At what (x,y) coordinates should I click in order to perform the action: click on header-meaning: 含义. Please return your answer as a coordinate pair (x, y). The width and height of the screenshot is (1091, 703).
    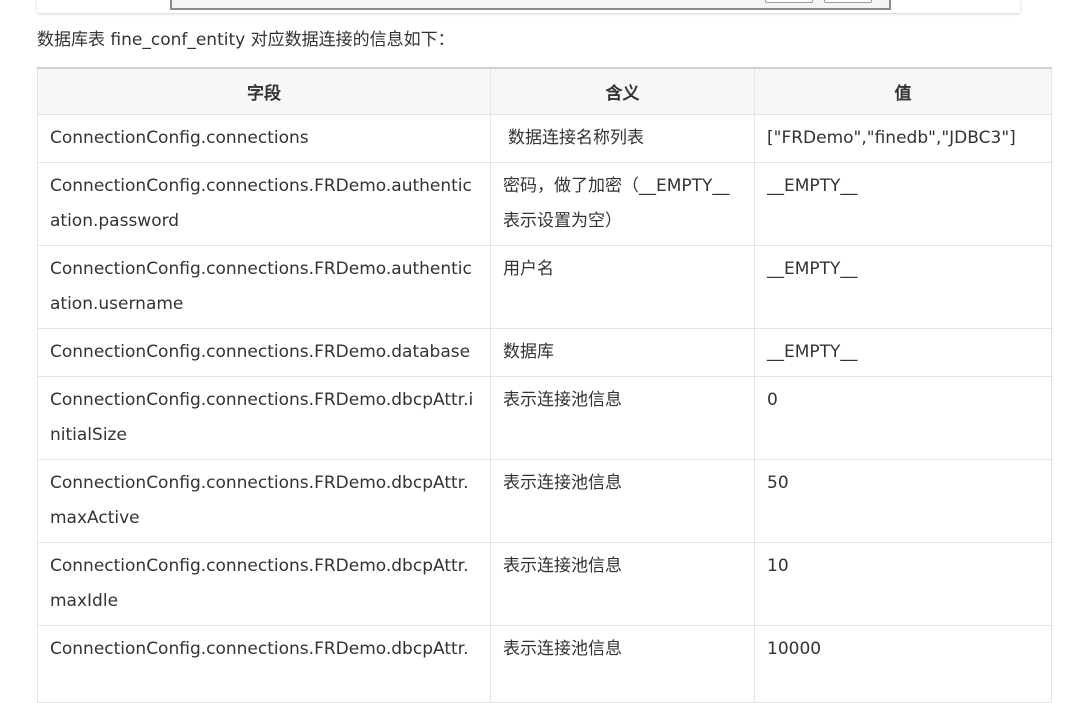
    Looking at the image, I should click on (622, 91).